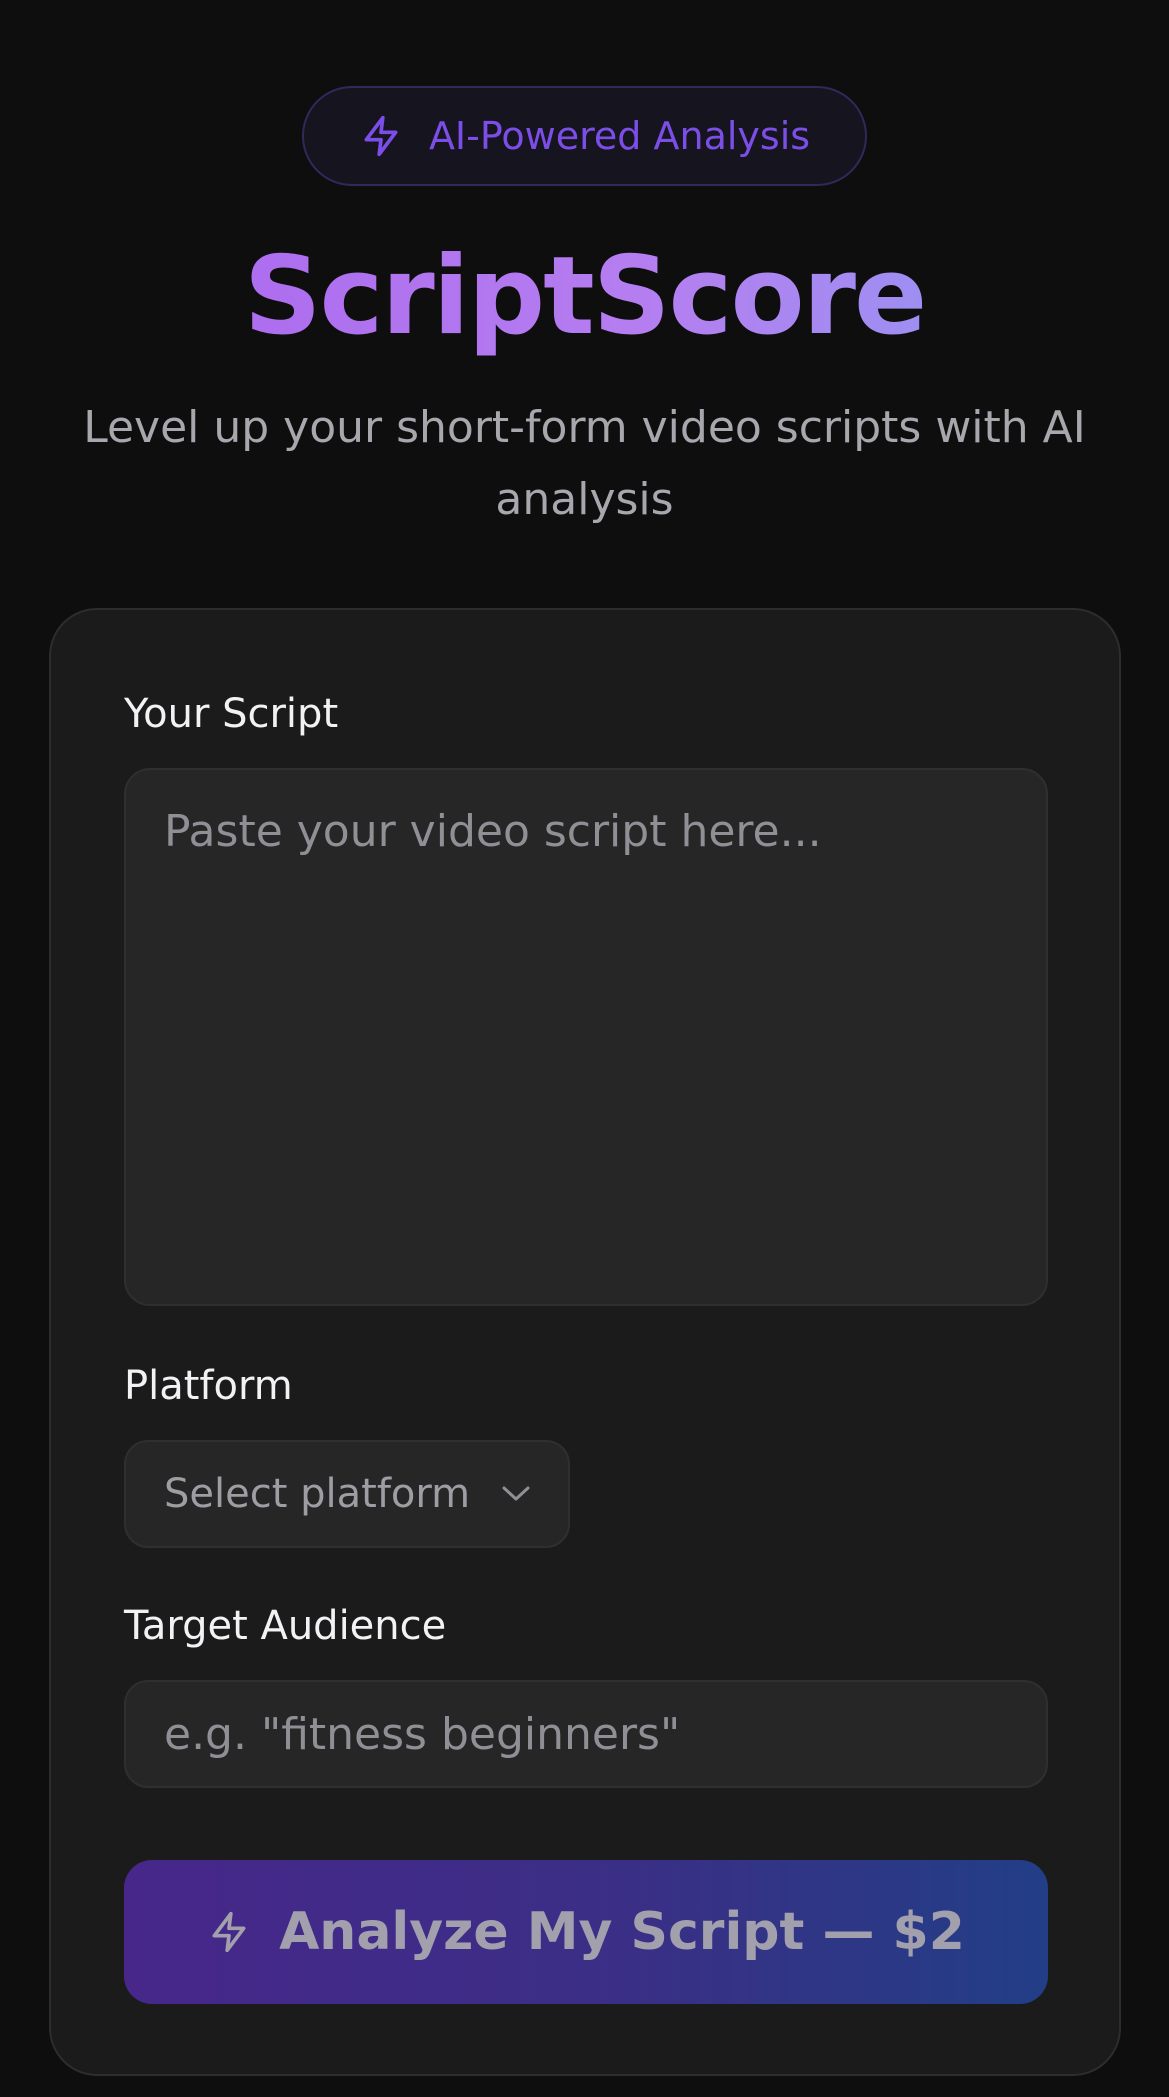 The image size is (1169, 2097). What do you see at coordinates (317, 1494) in the screenshot?
I see `platform-placeholder: Select platform` at bounding box center [317, 1494].